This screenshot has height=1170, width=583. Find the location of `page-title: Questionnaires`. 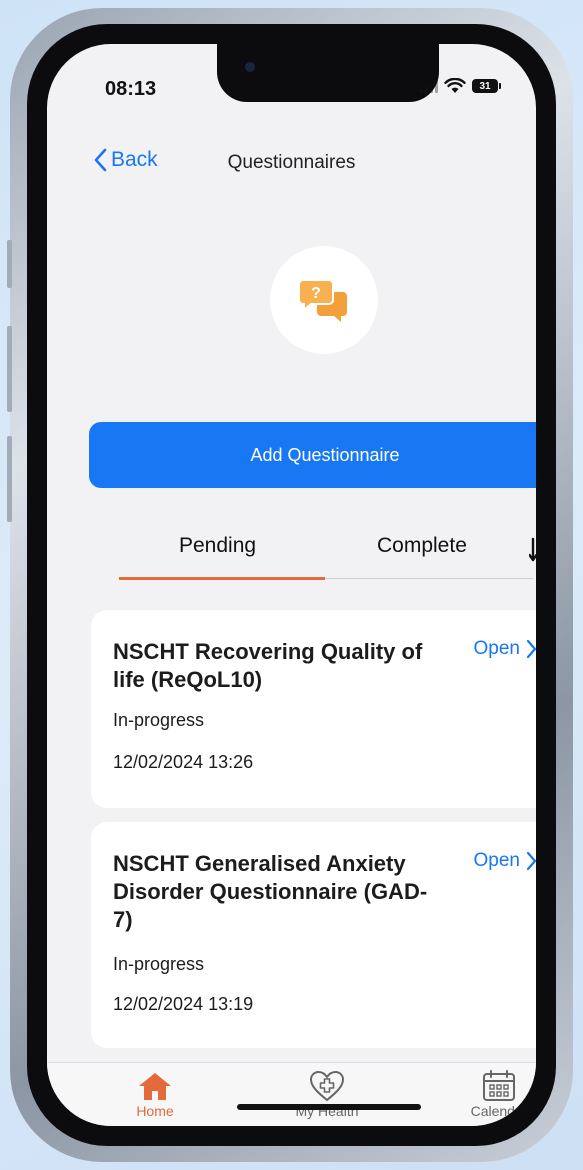

page-title: Questionnaires is located at coordinates (291, 162).